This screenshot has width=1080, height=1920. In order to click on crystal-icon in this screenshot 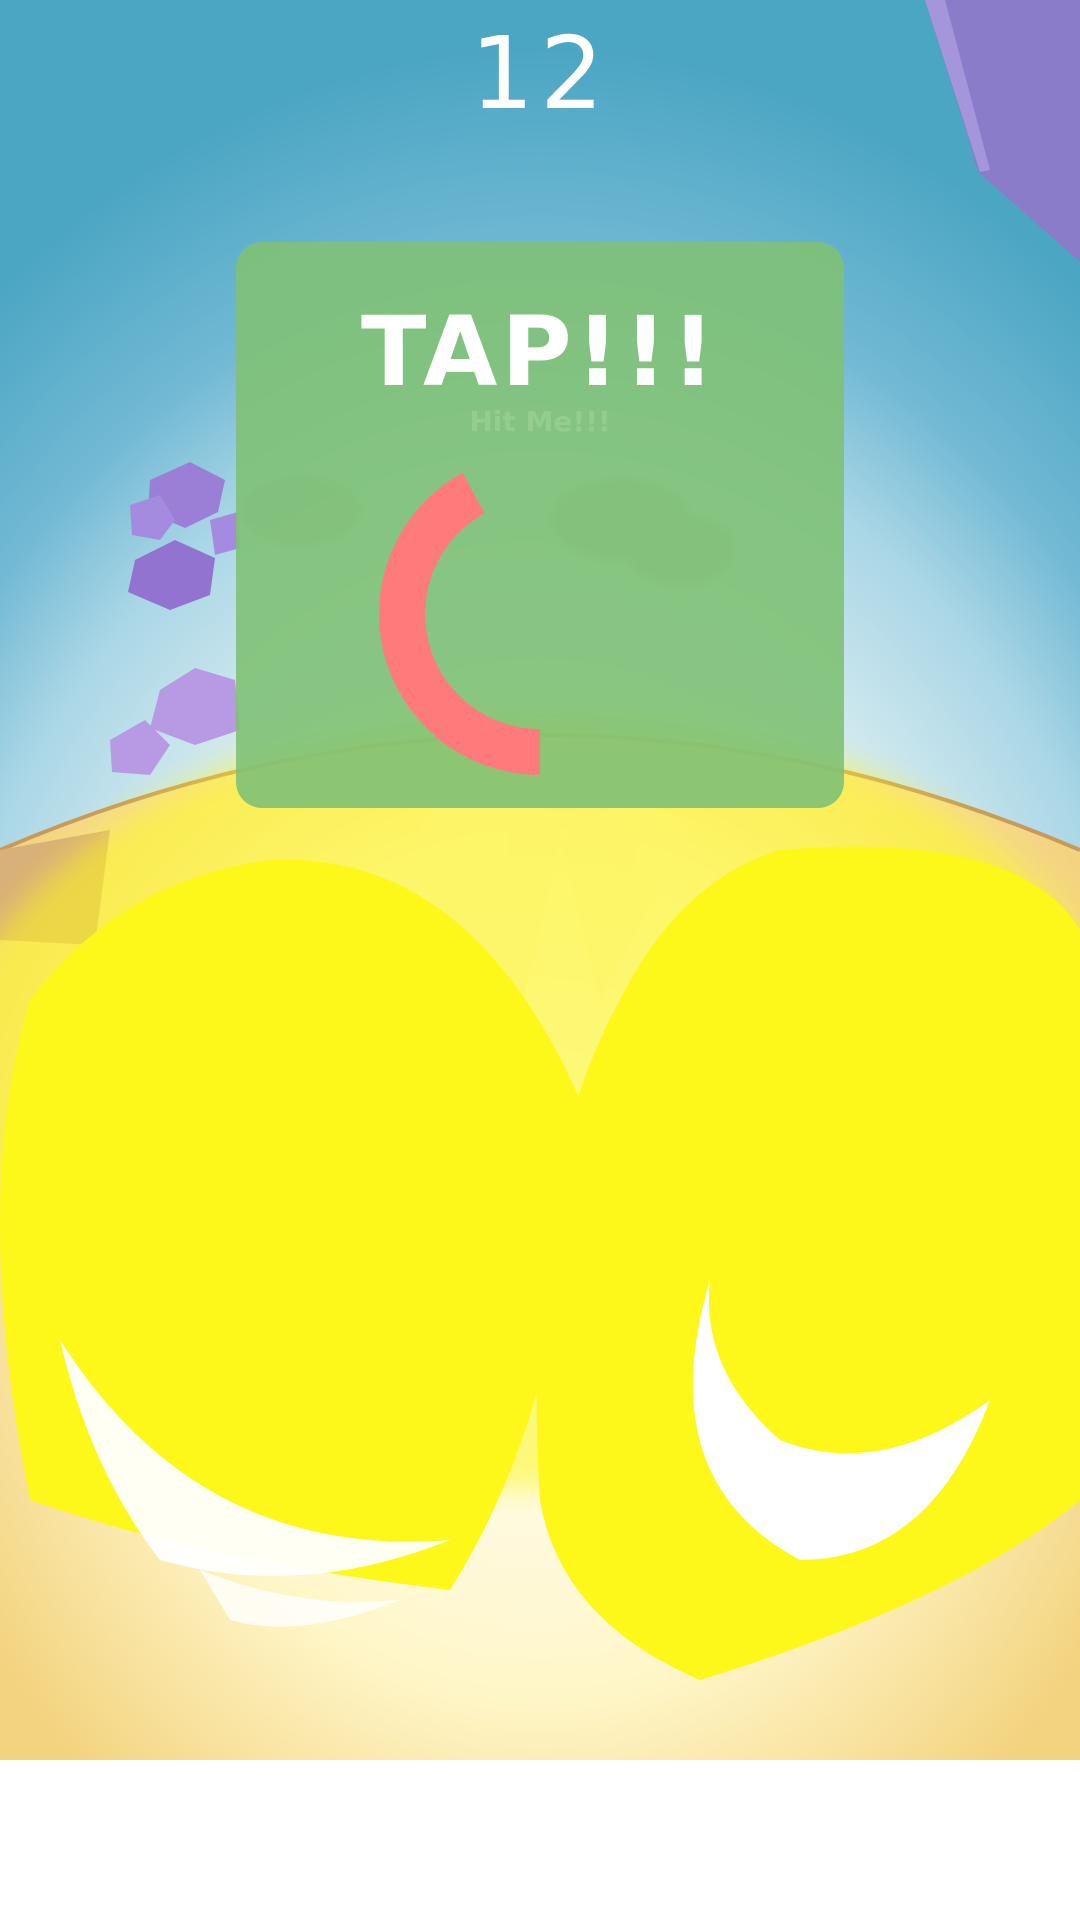, I will do `click(175, 618)`.